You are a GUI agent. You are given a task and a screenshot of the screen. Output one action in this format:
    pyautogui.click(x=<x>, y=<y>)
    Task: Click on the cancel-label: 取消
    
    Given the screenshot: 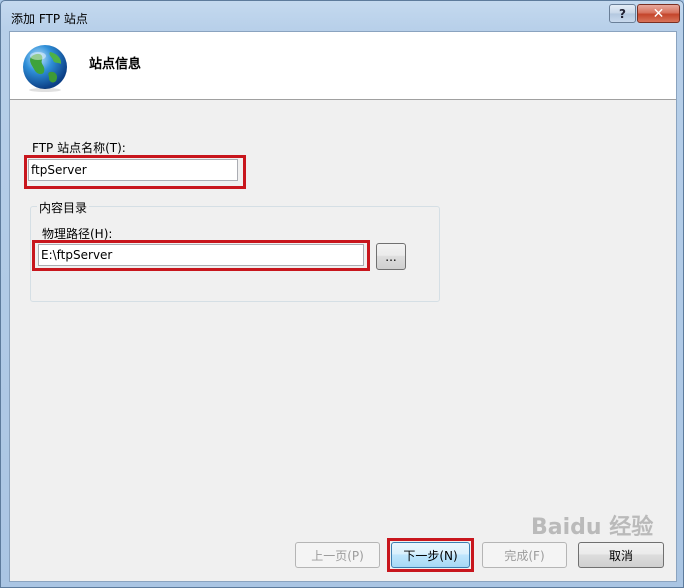 What is the action you would take?
    pyautogui.click(x=620, y=555)
    